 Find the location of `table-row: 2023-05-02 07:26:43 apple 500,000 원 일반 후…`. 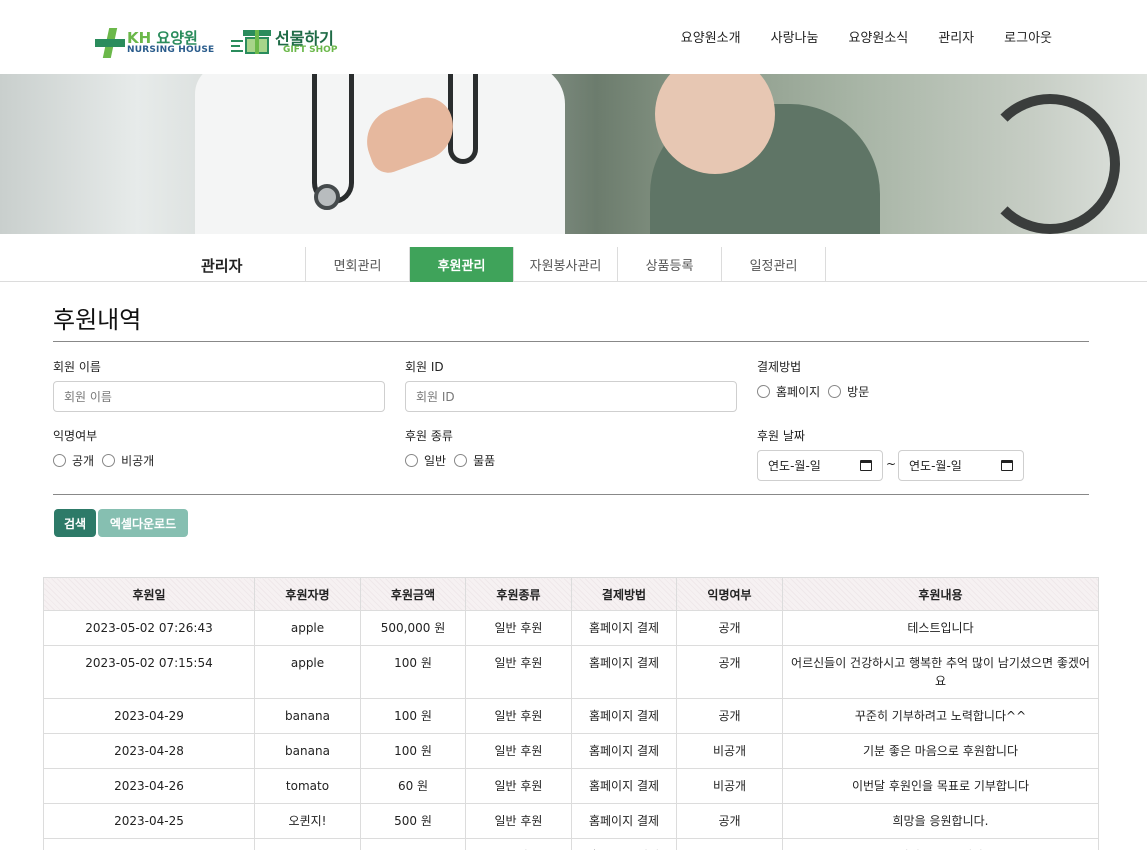

table-row: 2023-05-02 07:26:43 apple 500,000 원 일반 후… is located at coordinates (571, 628).